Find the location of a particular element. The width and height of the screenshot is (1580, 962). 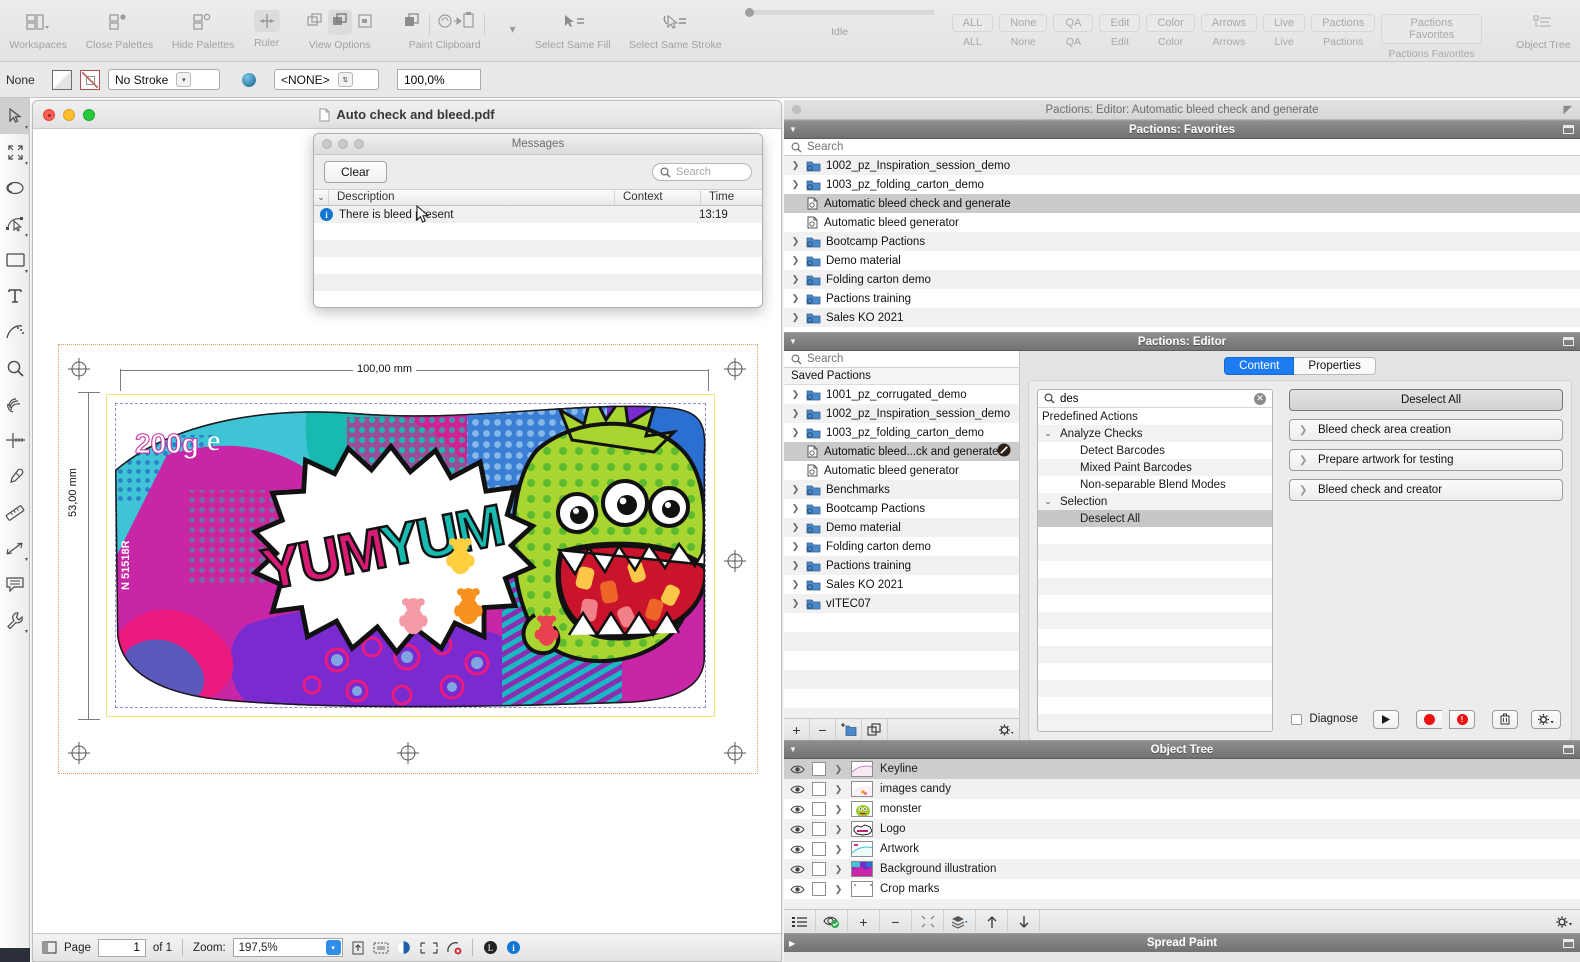

direct-select-tool: ▾ is located at coordinates (15, 224).